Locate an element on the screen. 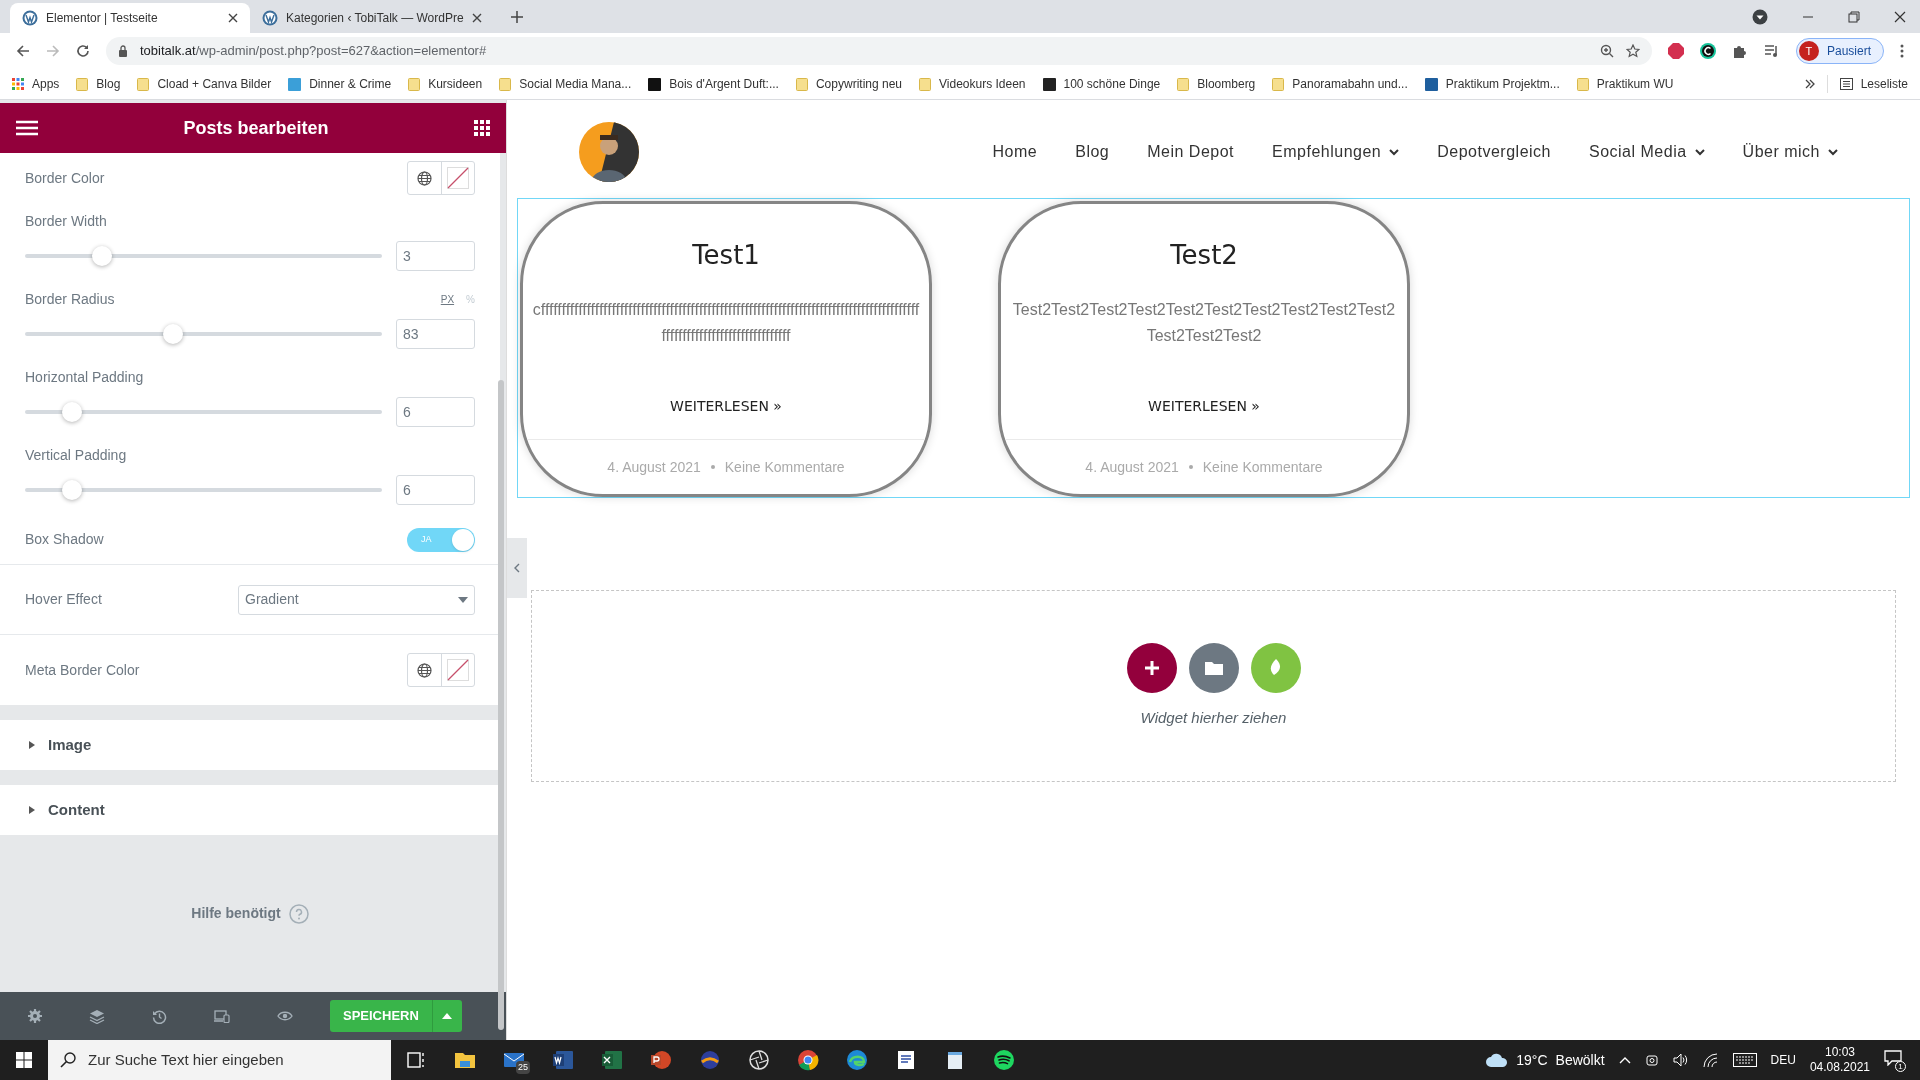 This screenshot has width=1920, height=1080. nav-link: Depotvergleich is located at coordinates (1494, 152).